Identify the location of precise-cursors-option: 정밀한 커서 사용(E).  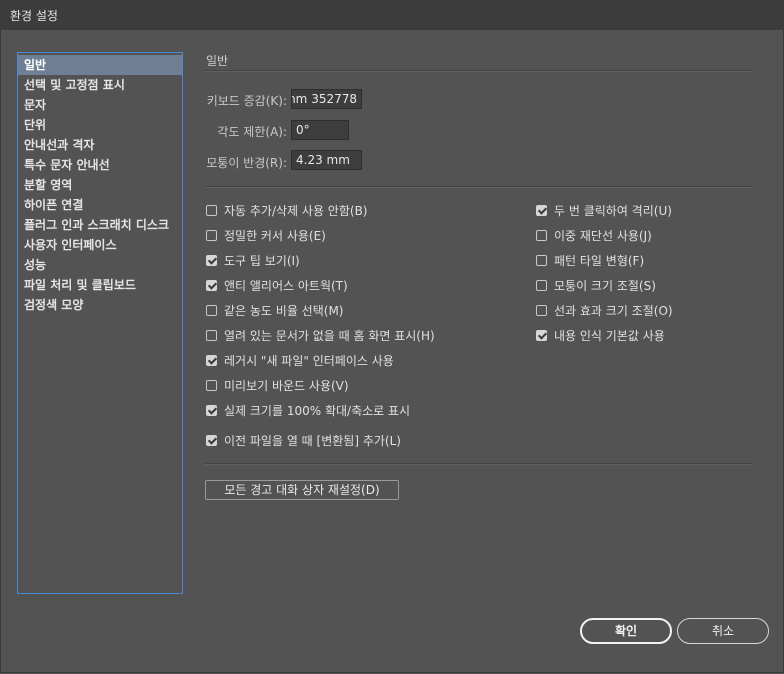
(266, 235).